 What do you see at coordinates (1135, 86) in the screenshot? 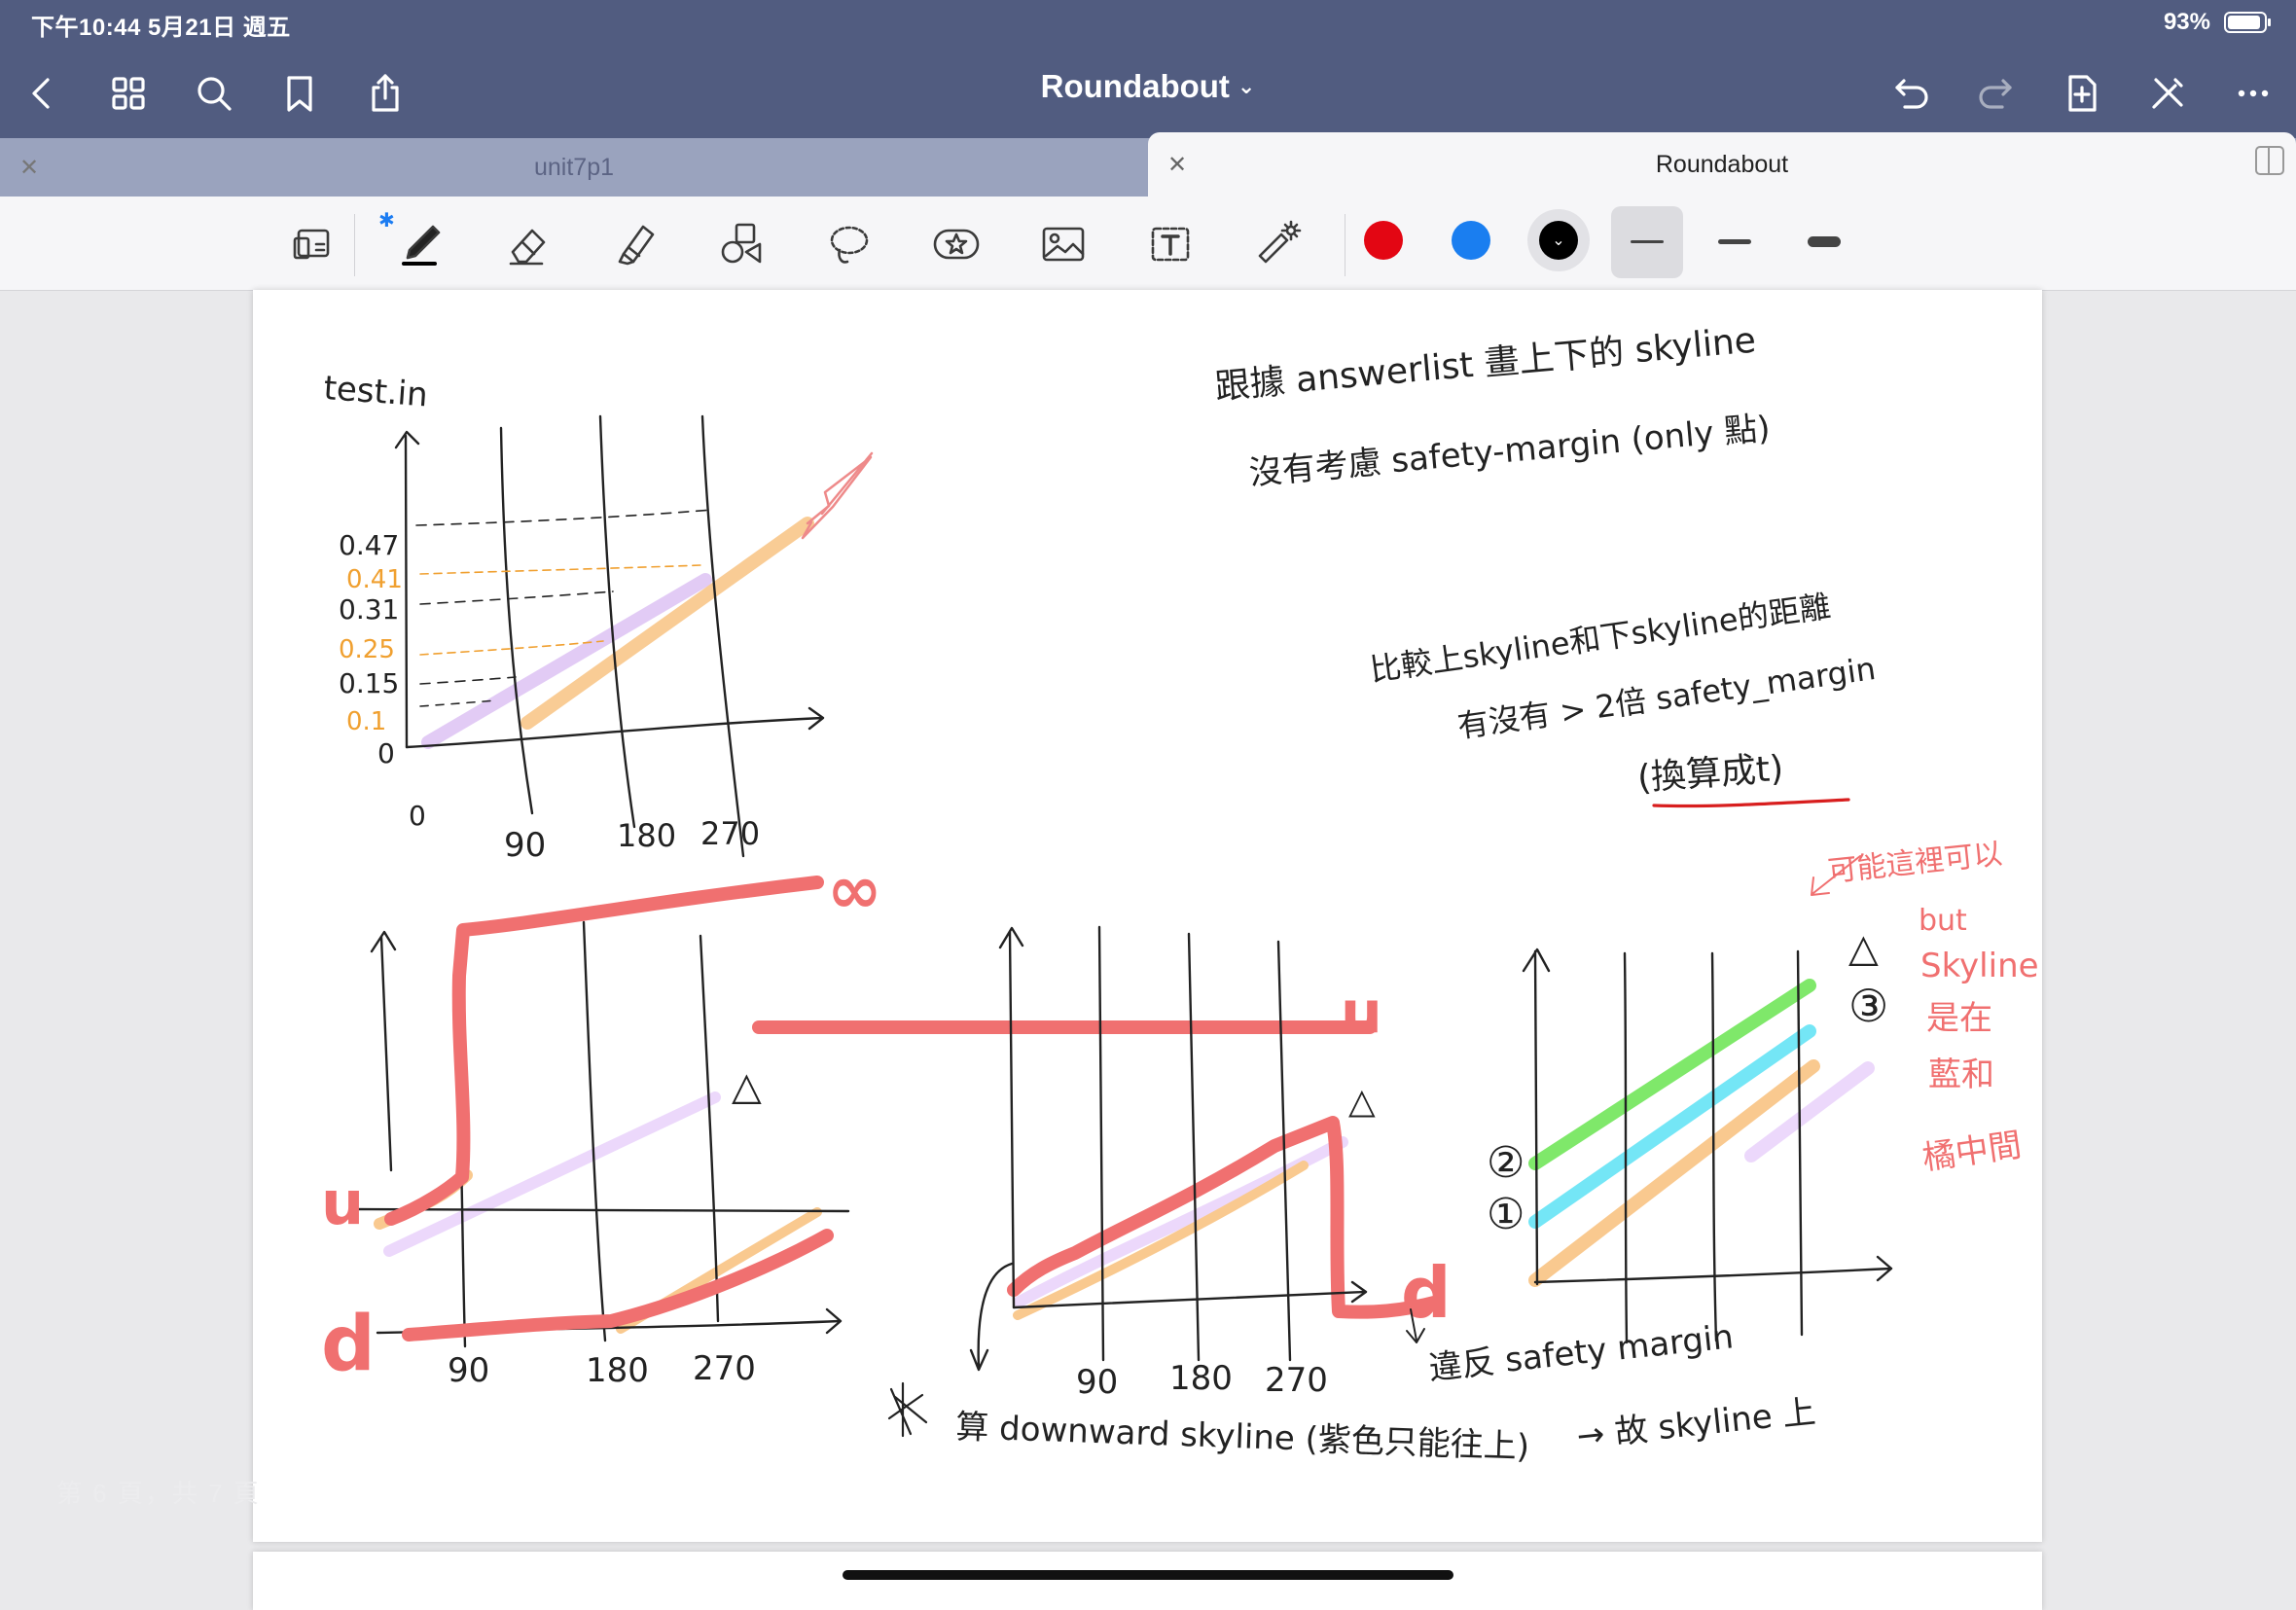
I see `document-title-text: Roundabout` at bounding box center [1135, 86].